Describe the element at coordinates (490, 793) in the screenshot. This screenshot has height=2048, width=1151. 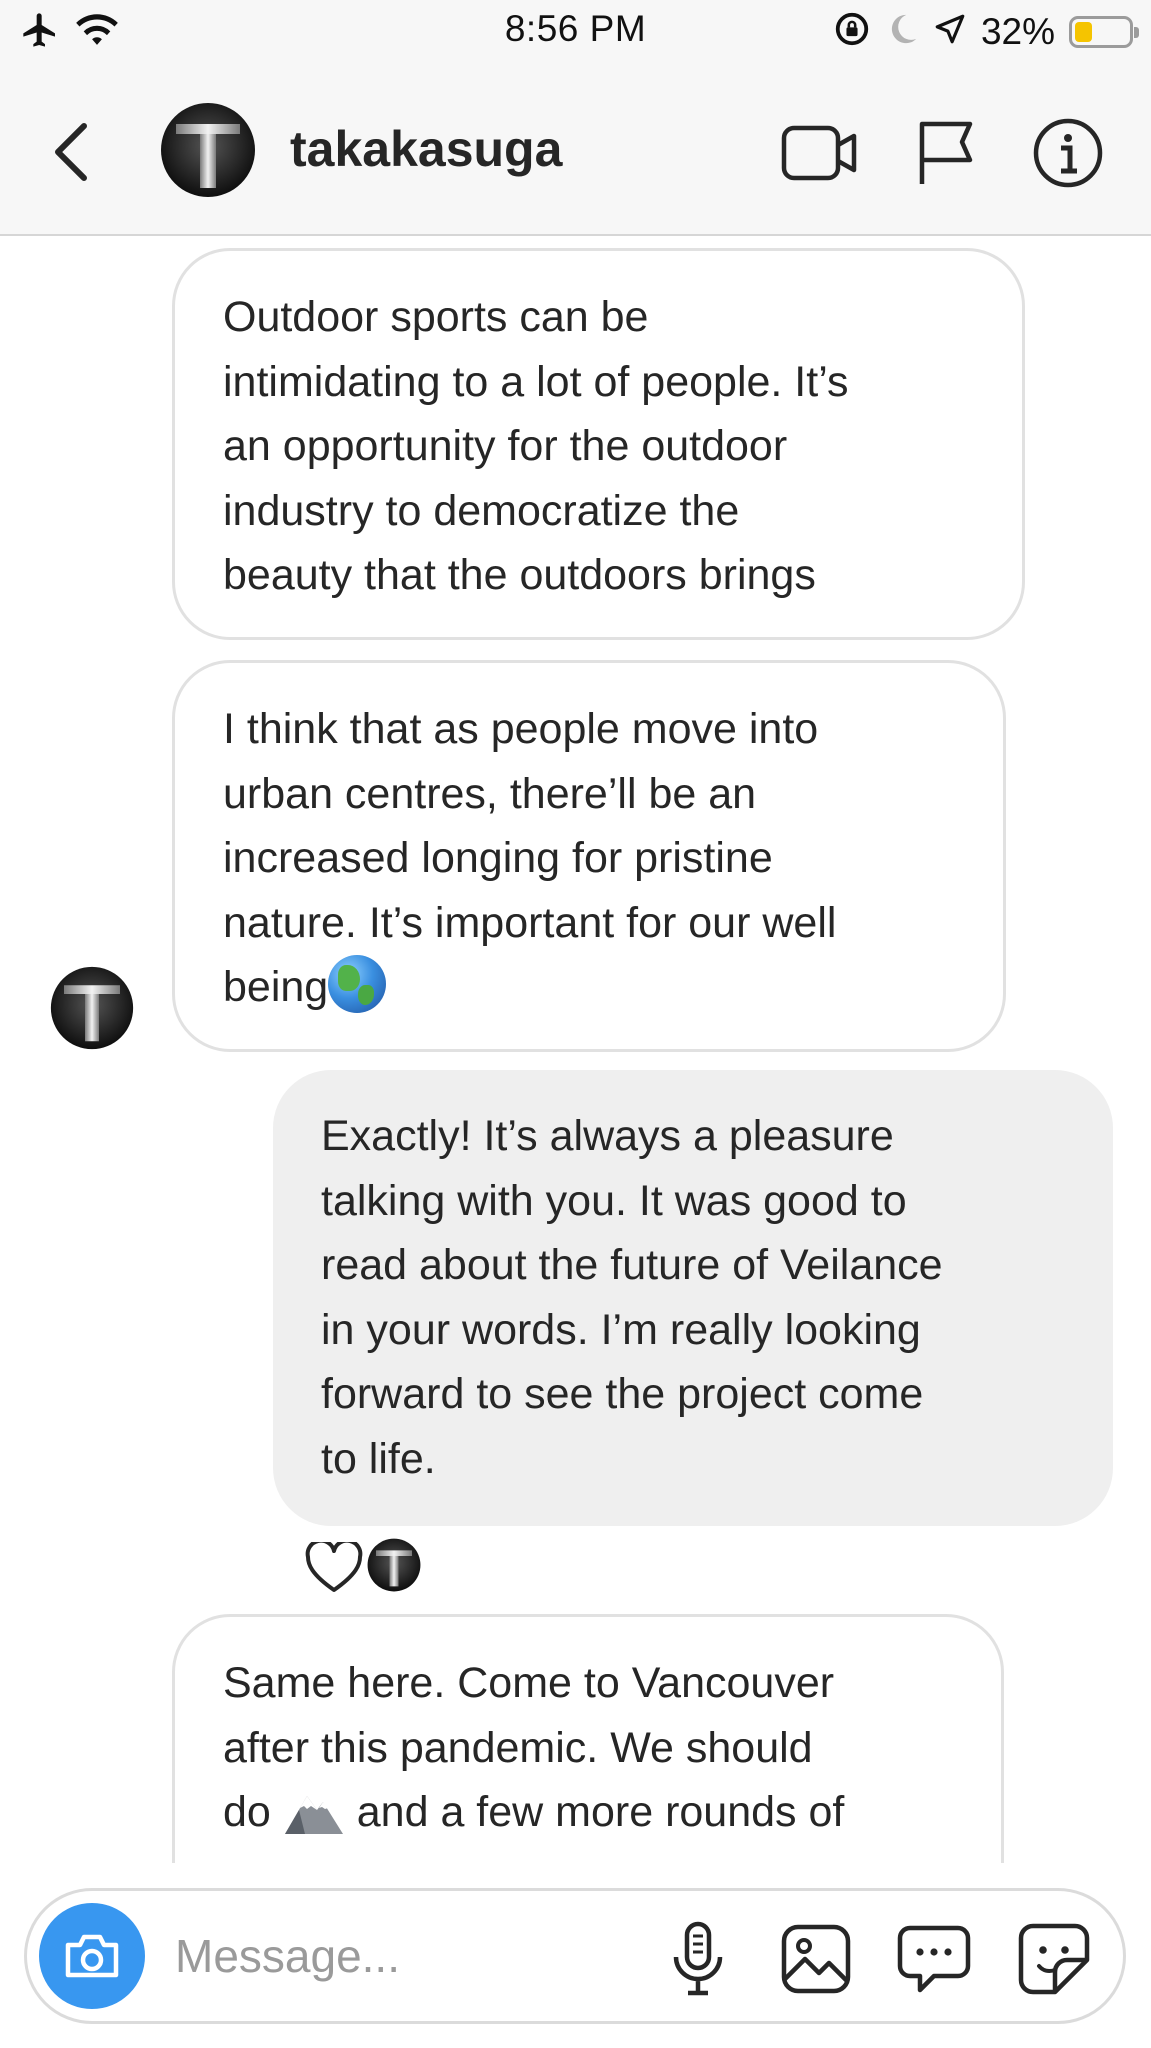
I see `message-text-line: urban centres, there’ll be an` at that location.